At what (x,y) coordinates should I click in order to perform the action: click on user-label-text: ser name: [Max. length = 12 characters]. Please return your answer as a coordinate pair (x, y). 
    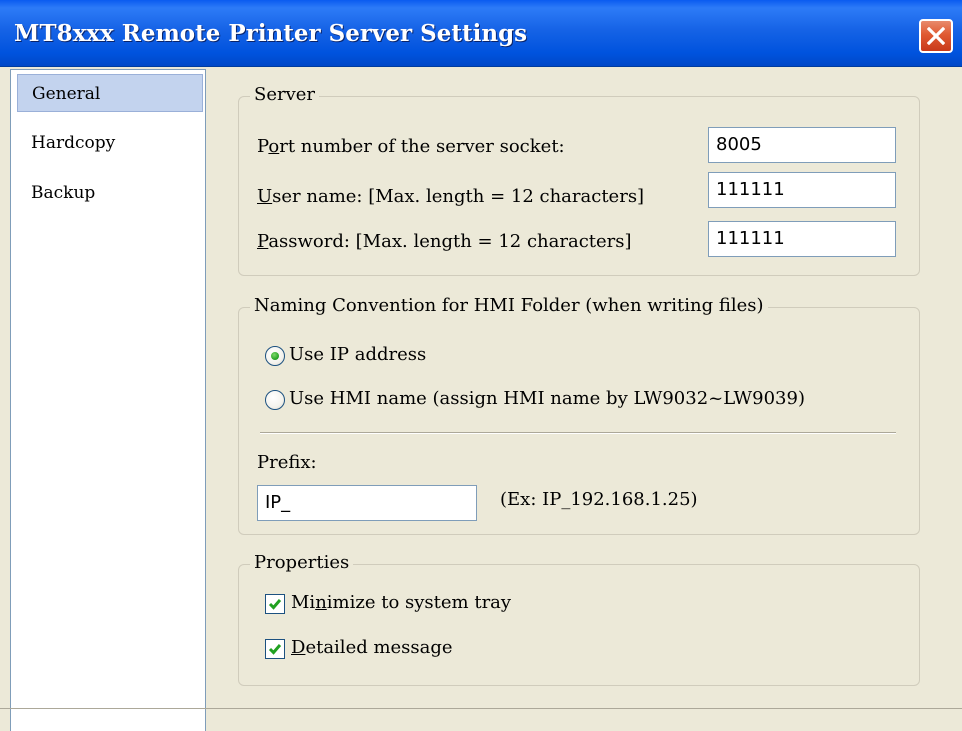
    Looking at the image, I should click on (458, 196).